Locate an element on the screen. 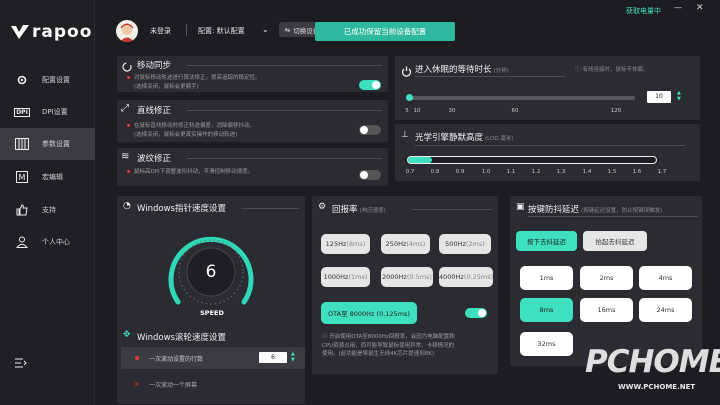 This screenshot has height=405, width=720. config-selector: 配置: 默认配置 is located at coordinates (221, 31).